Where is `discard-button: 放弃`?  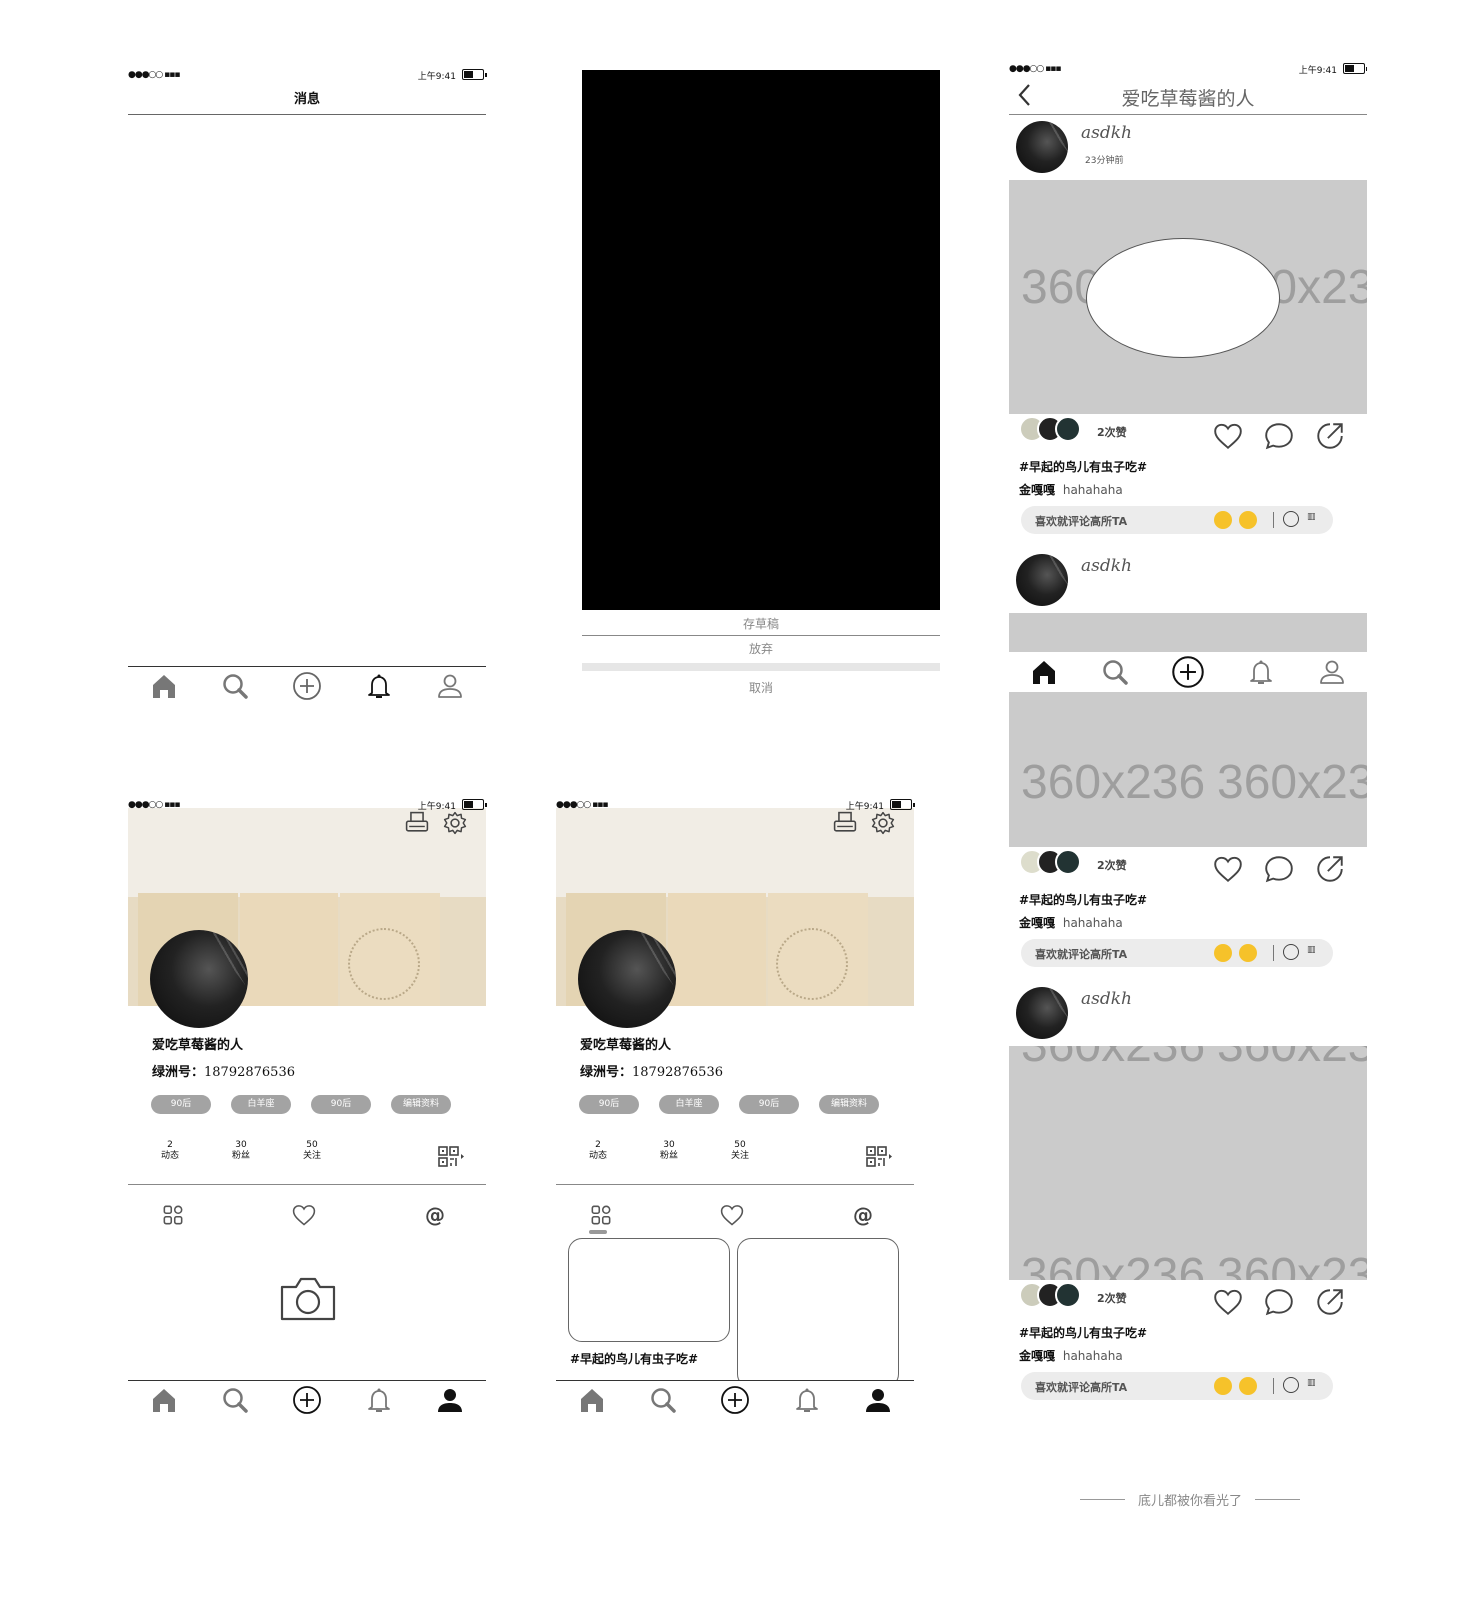 discard-button: 放弃 is located at coordinates (761, 649).